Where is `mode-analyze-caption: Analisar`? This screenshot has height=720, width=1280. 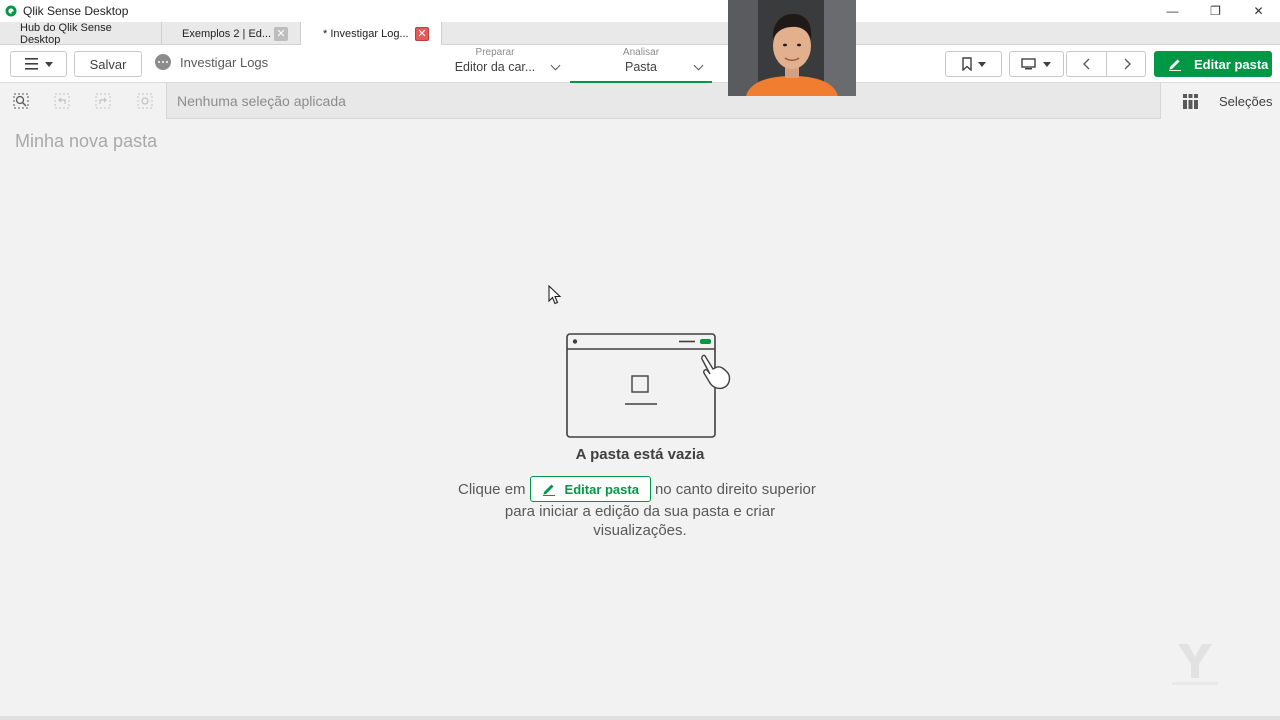 mode-analyze-caption: Analisar is located at coordinates (641, 52).